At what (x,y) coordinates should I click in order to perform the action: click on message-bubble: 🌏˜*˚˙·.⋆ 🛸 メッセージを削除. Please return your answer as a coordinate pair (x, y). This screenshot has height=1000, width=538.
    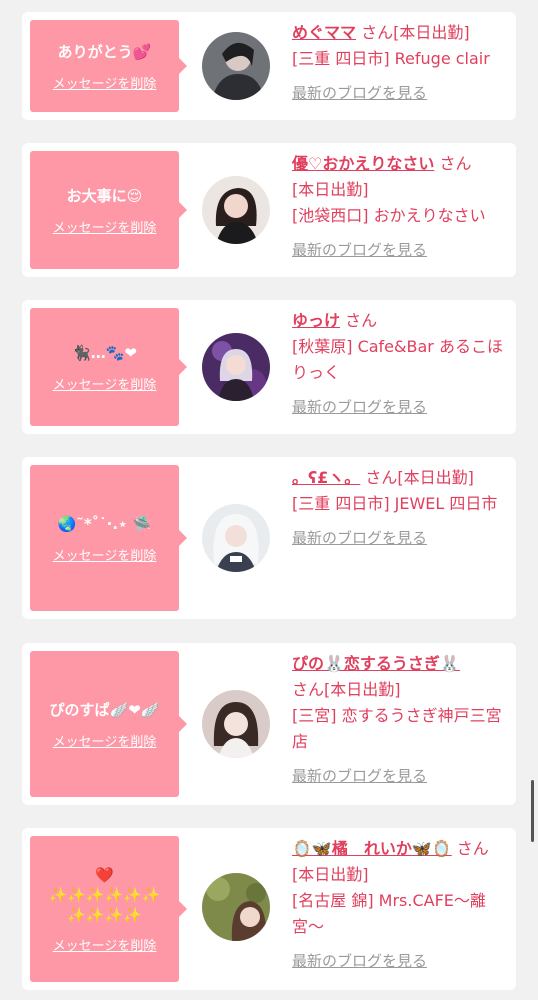
    Looking at the image, I should click on (108, 538).